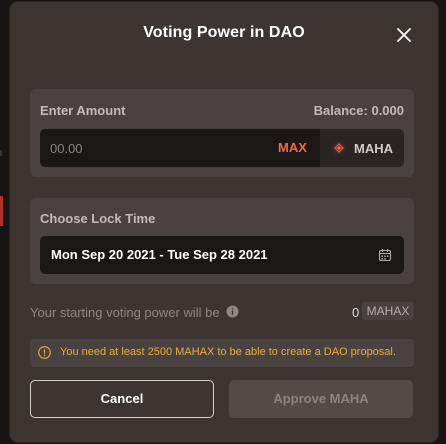  What do you see at coordinates (232, 311) in the screenshot?
I see `info-icon` at bounding box center [232, 311].